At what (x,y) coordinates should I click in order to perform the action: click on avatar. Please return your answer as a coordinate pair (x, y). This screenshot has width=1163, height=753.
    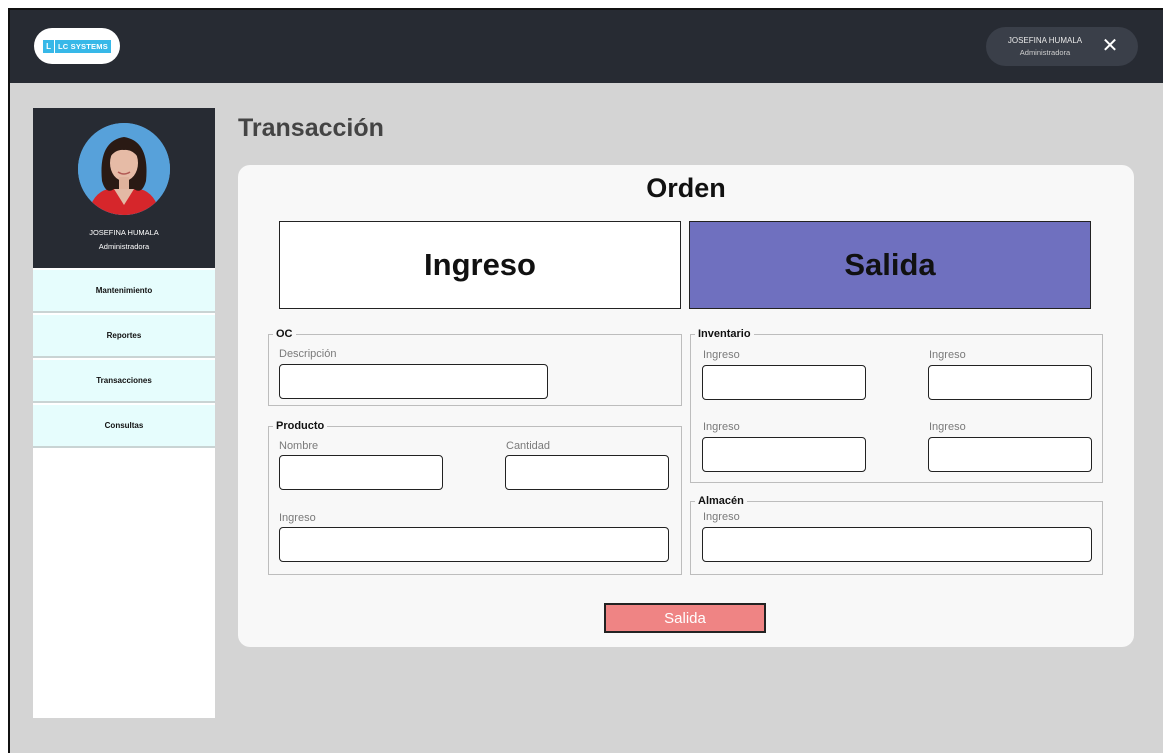
    Looking at the image, I should click on (124, 169).